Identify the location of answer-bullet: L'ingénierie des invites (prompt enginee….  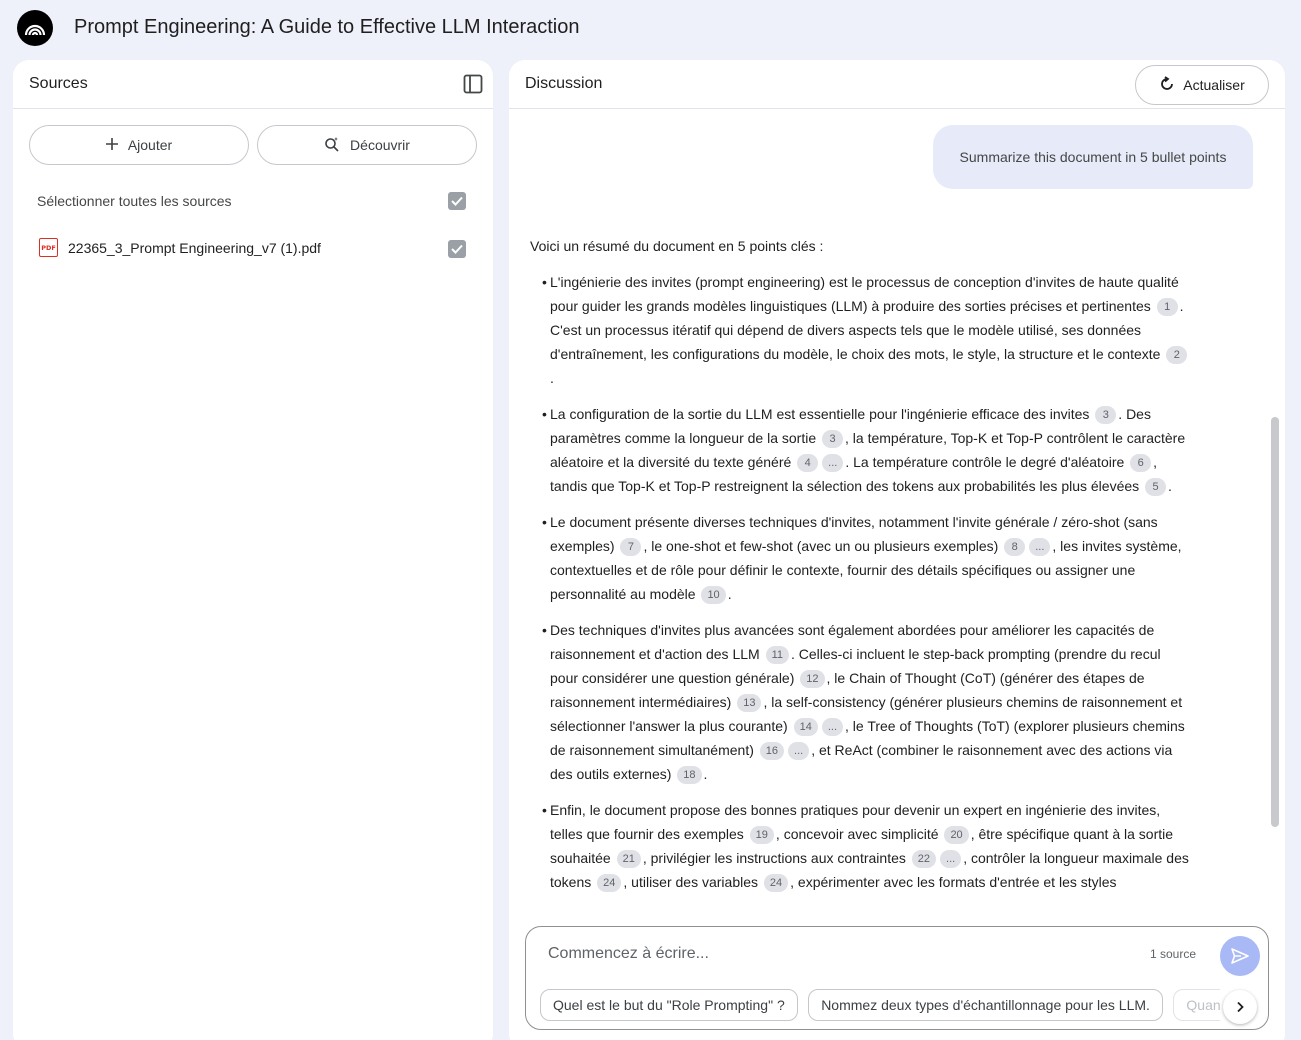
(860, 330).